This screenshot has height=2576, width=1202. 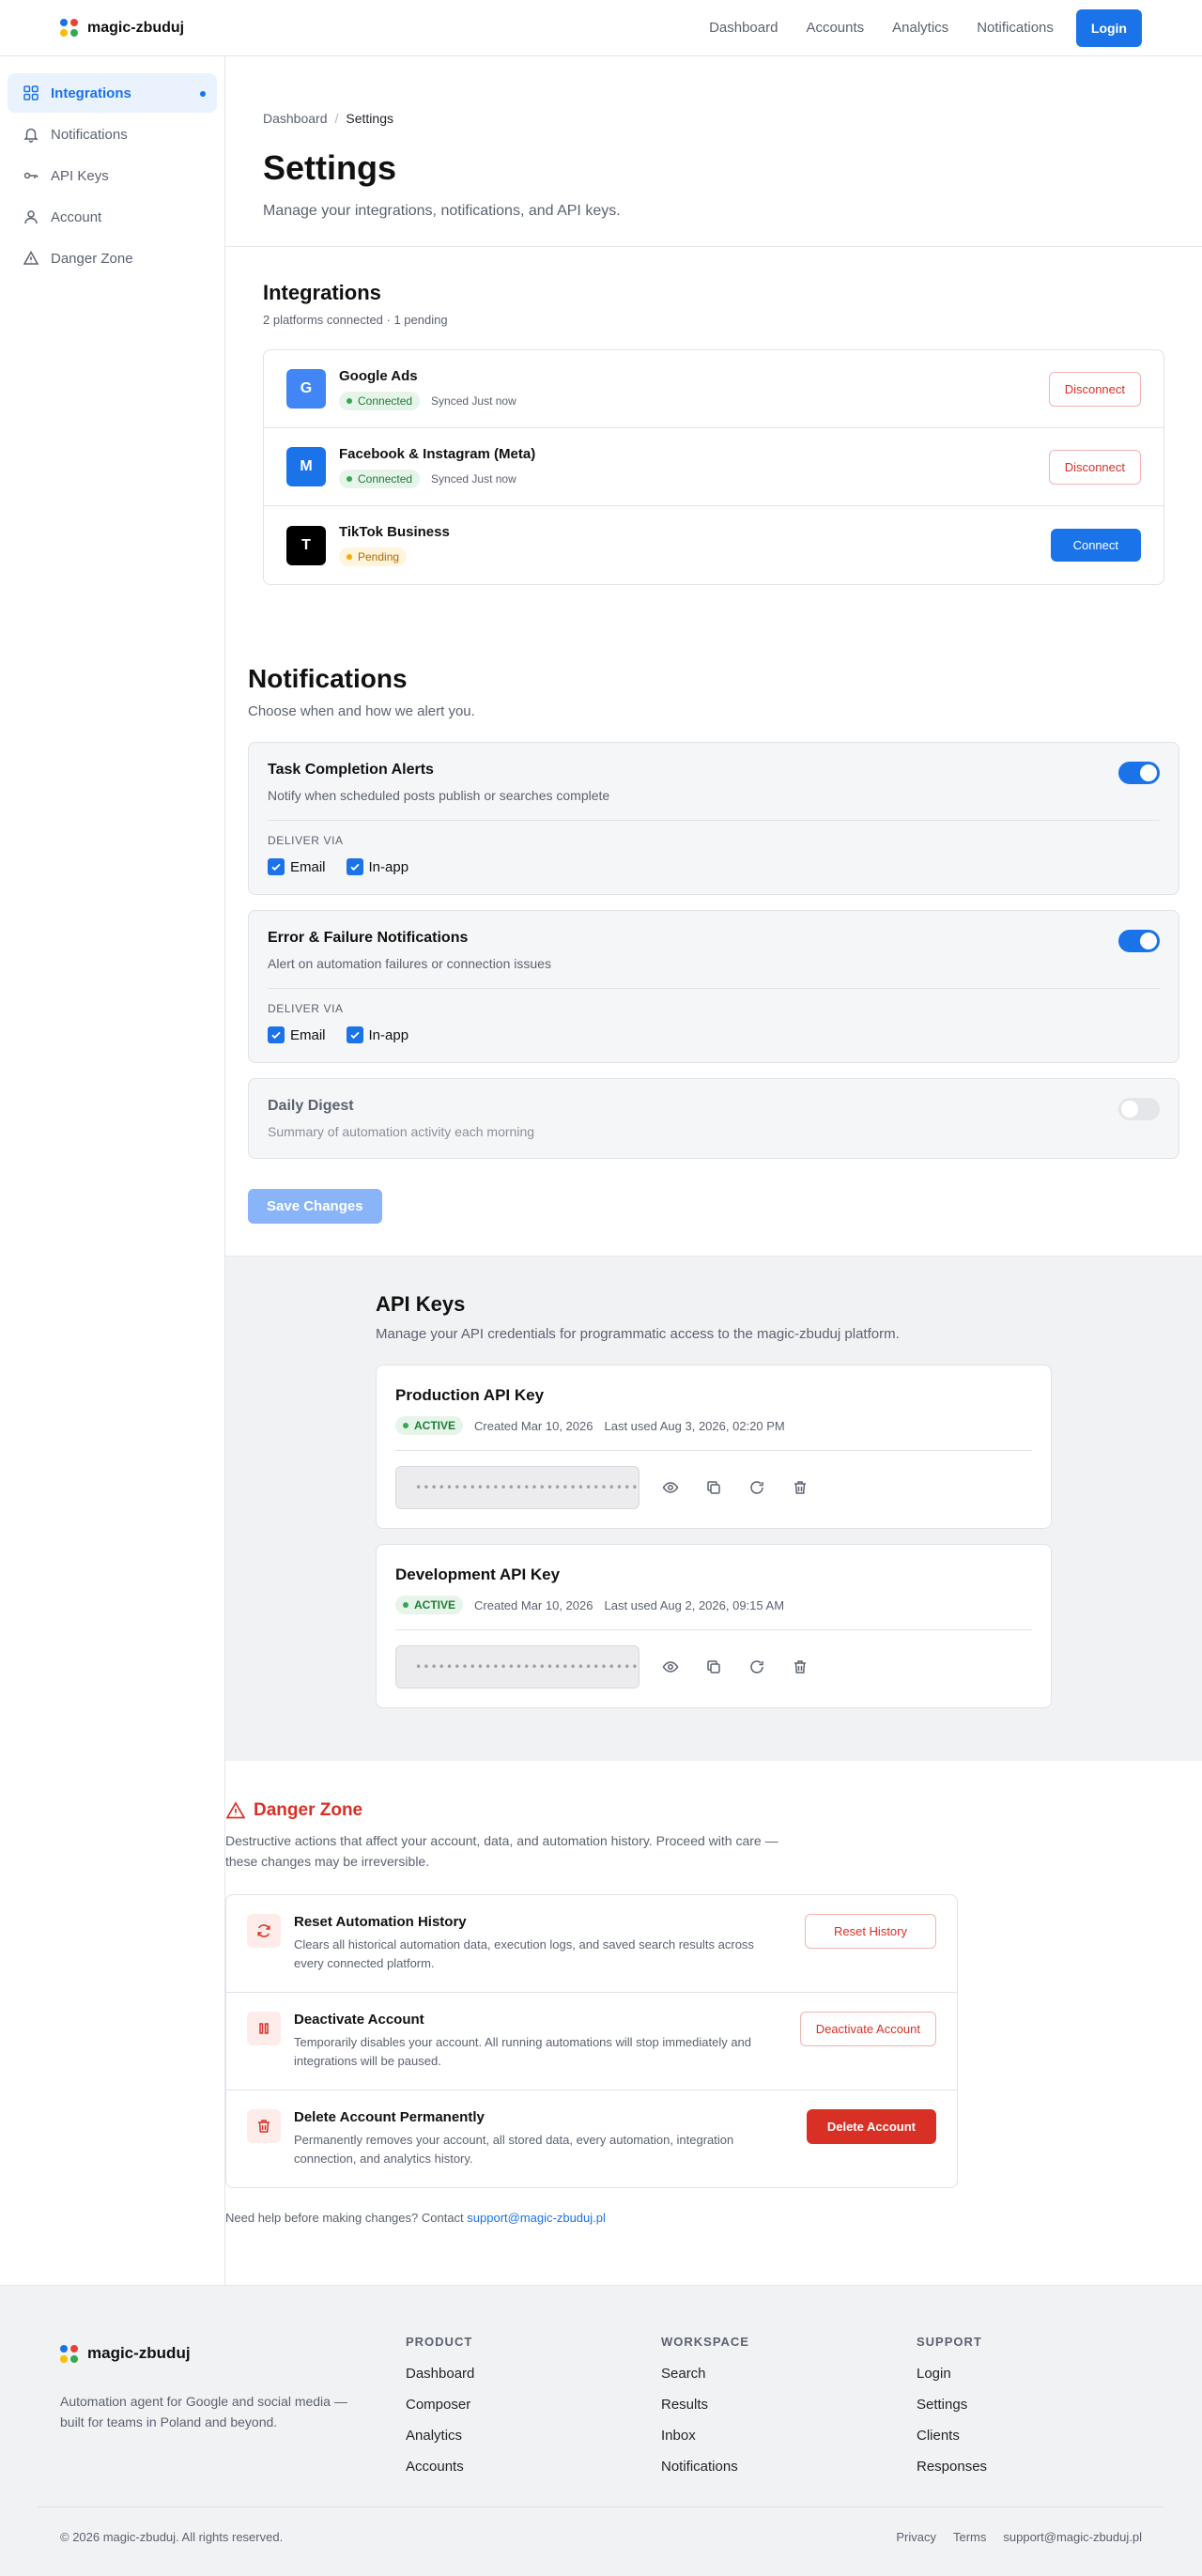 I want to click on brand-logo: magic-zbuduj, so click(x=122, y=28).